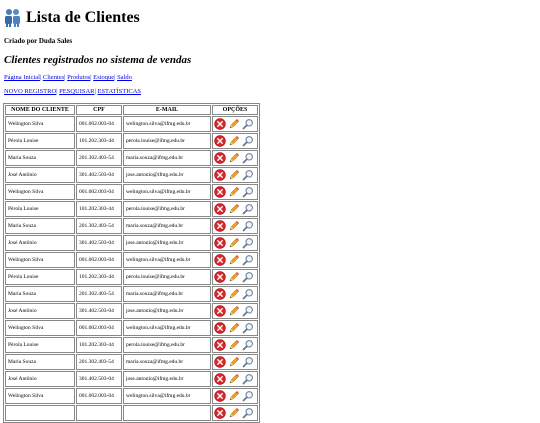 This screenshot has width=540, height=423. I want to click on nav-link-clientes: Clientes, so click(53, 77).